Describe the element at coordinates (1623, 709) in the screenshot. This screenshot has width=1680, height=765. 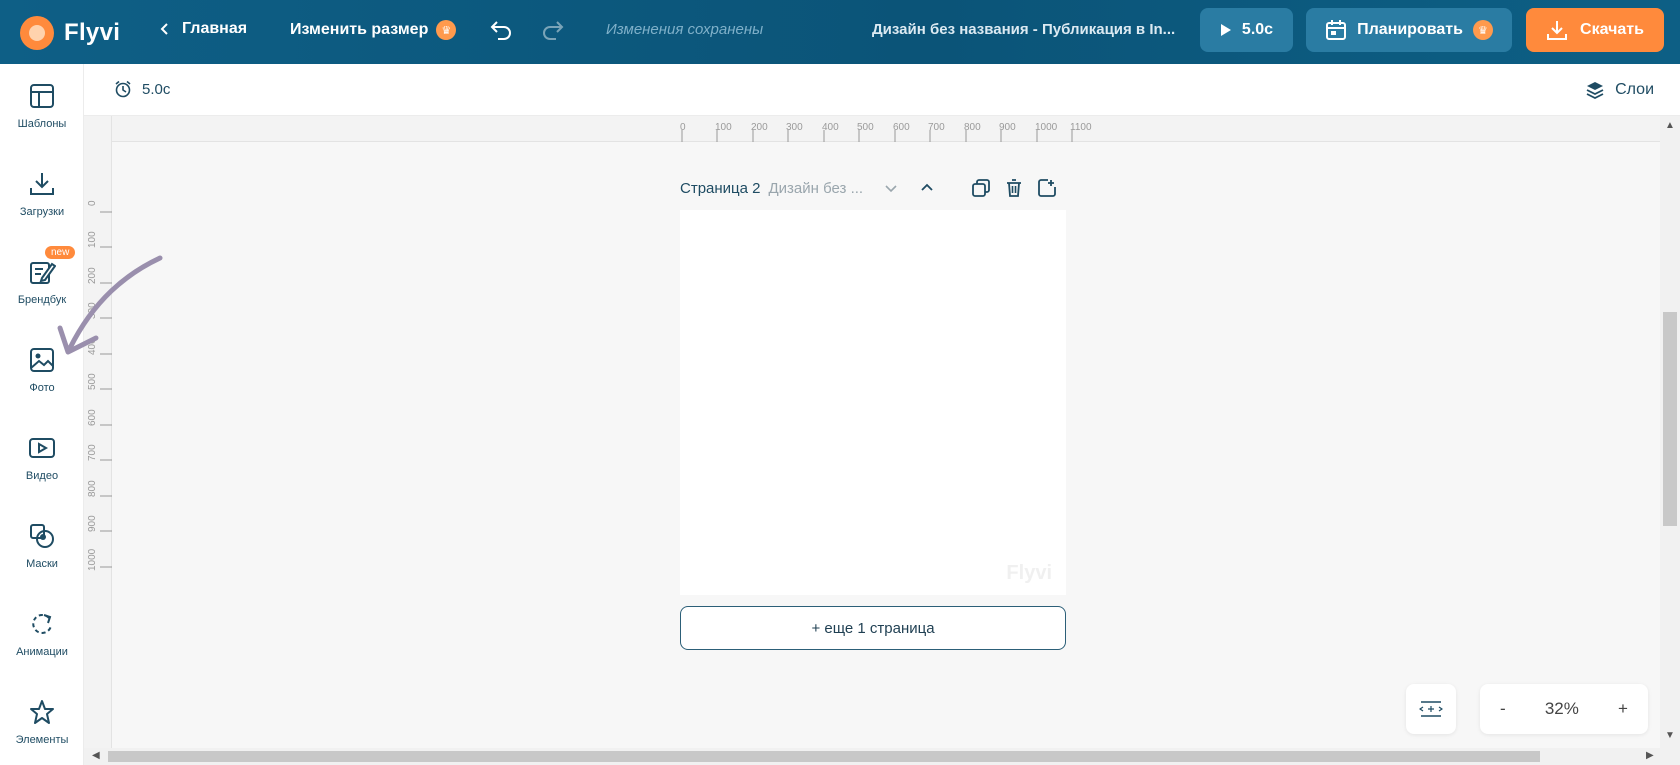
I see `zoom-in-button: +` at that location.